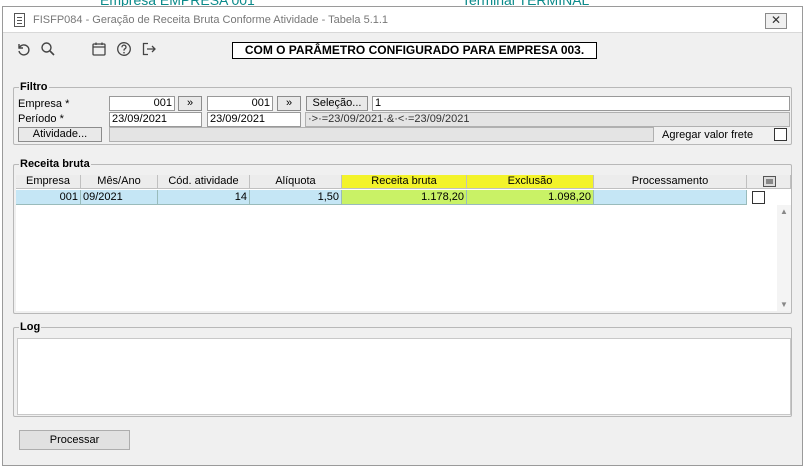  What do you see at coordinates (124, 49) in the screenshot?
I see `help-icon` at bounding box center [124, 49].